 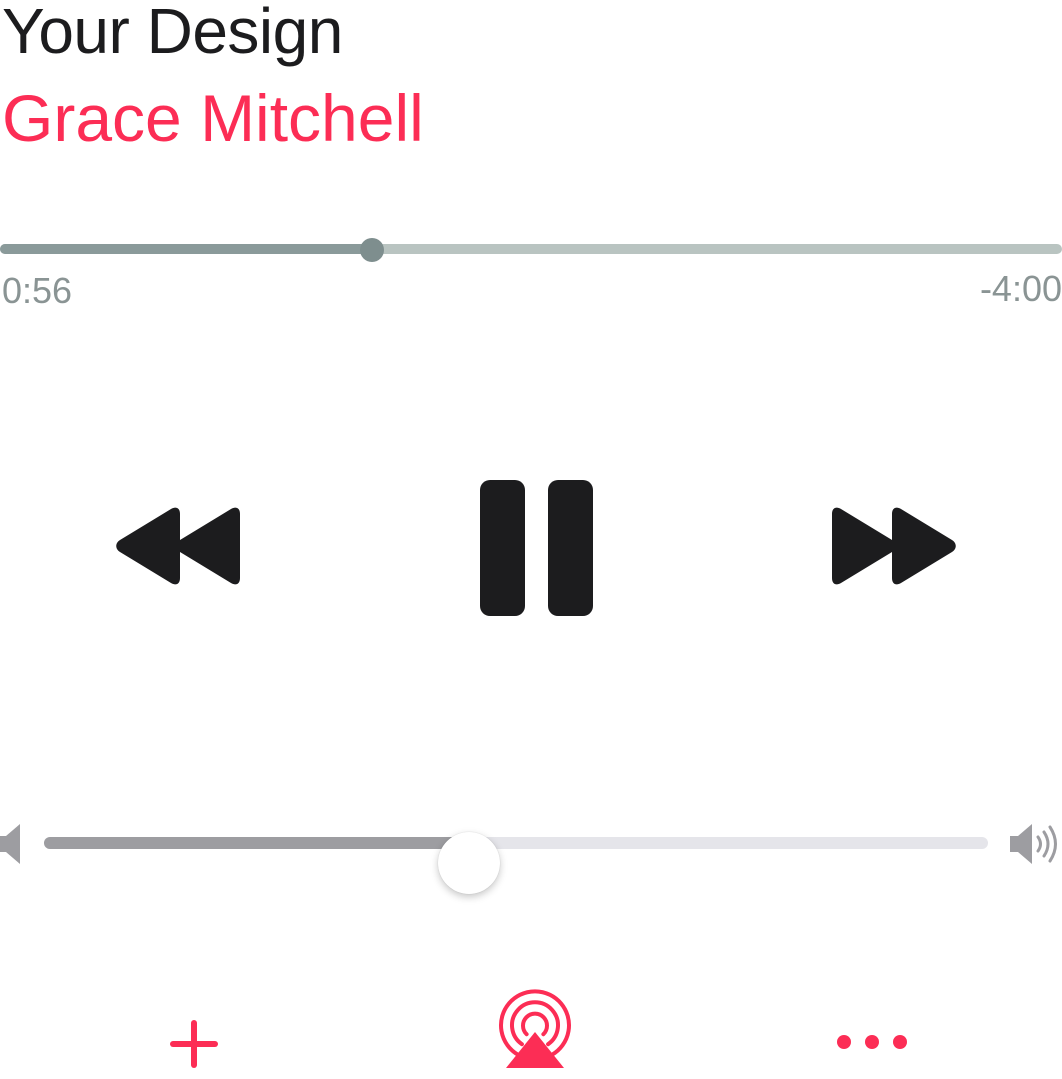 What do you see at coordinates (186, 249) in the screenshot?
I see `scrubber-elapsed-fill` at bounding box center [186, 249].